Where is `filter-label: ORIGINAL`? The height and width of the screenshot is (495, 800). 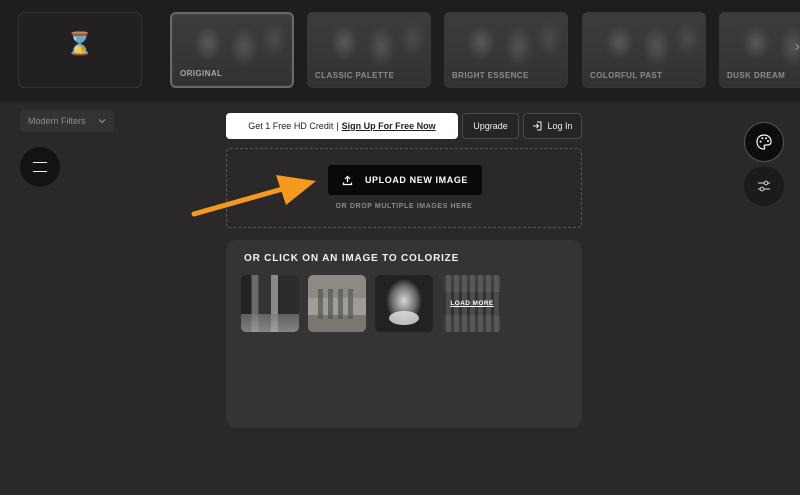
filter-label: ORIGINAL is located at coordinates (201, 73).